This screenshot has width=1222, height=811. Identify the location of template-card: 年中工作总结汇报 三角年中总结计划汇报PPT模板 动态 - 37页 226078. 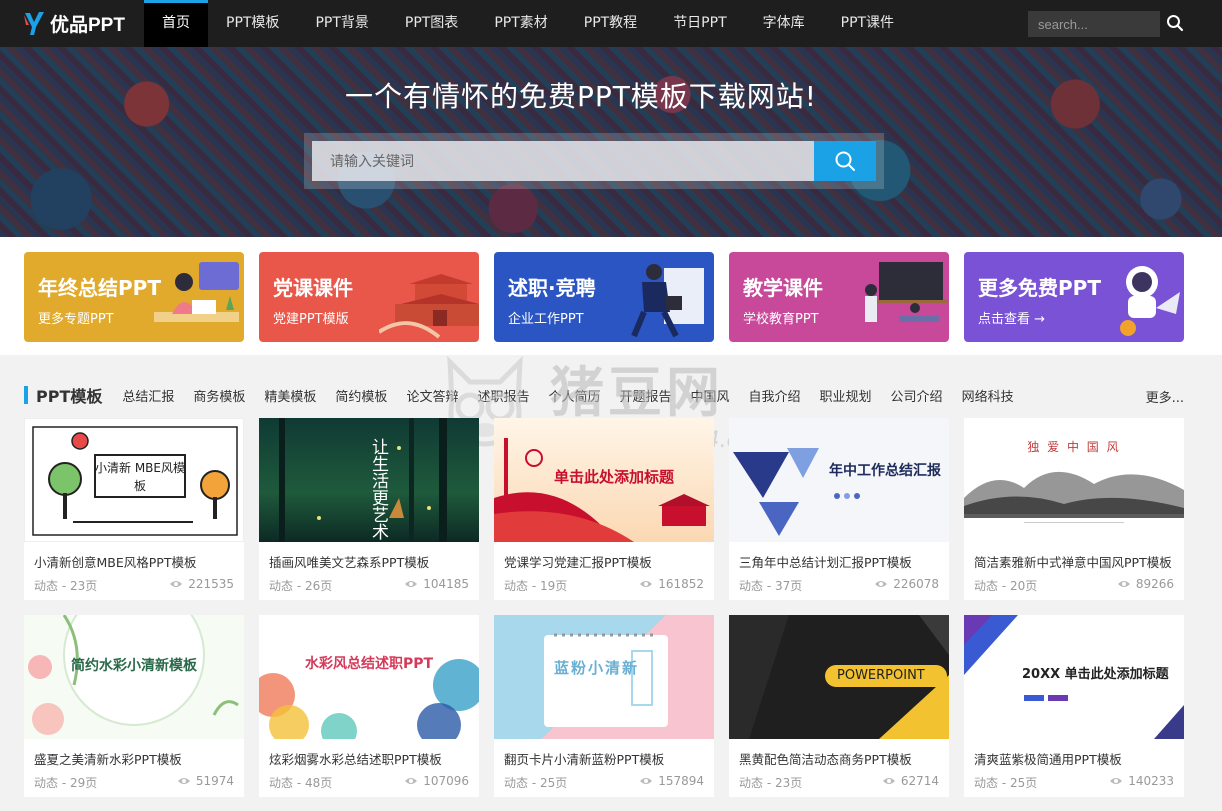
(839, 509).